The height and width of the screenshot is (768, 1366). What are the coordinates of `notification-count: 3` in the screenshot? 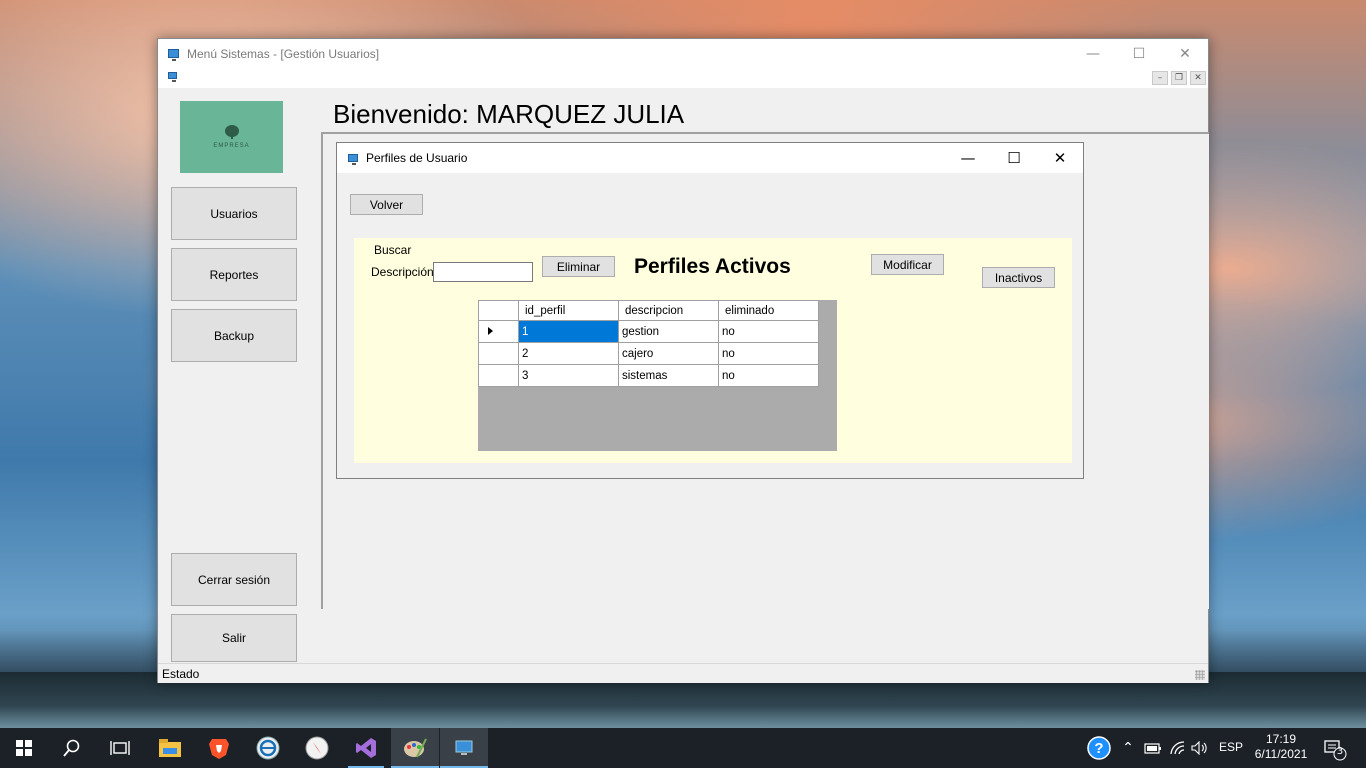 It's located at (1340, 751).